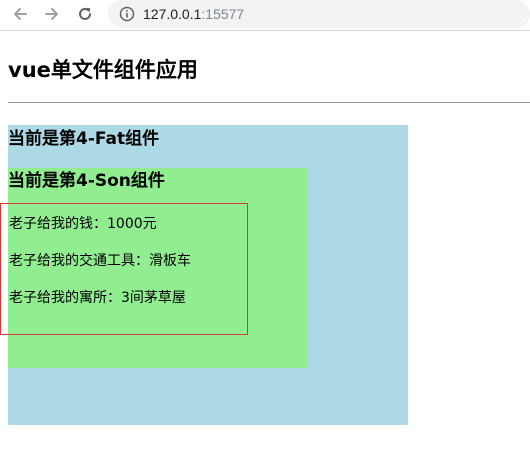 Image resolution: width=530 pixels, height=464 pixels. I want to click on reload-icon, so click(85, 13).